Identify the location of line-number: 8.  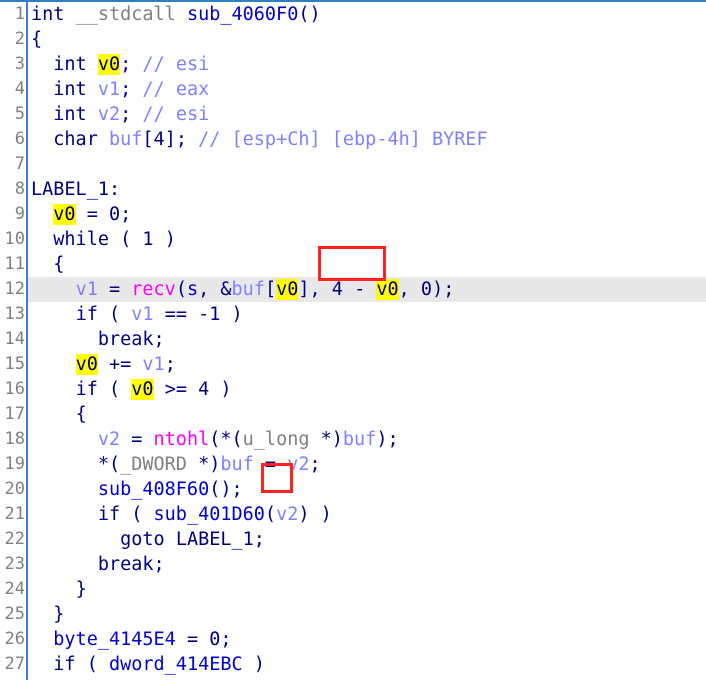
(13, 189).